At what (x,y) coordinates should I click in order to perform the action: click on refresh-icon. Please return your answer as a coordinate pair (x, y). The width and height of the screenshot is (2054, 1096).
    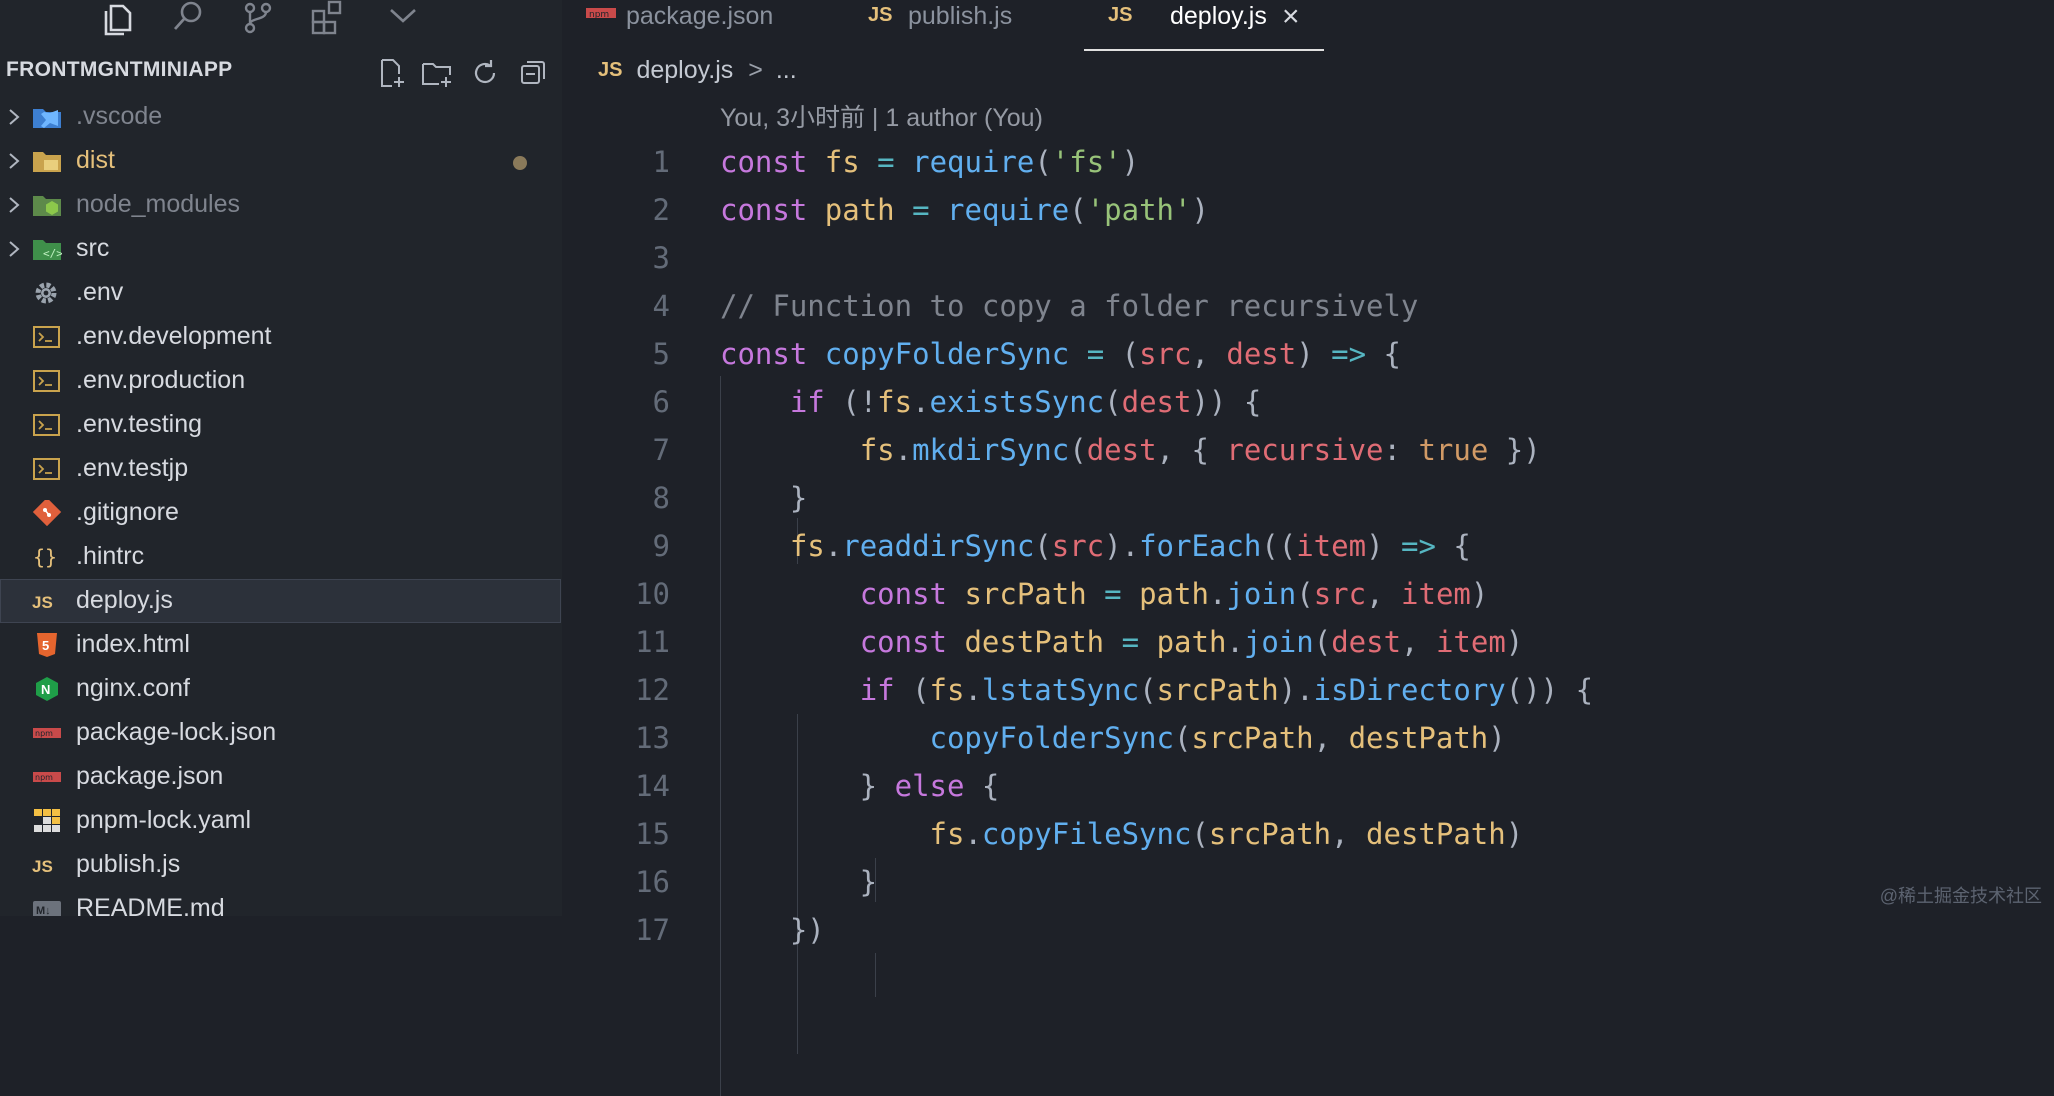
    Looking at the image, I should click on (485, 73).